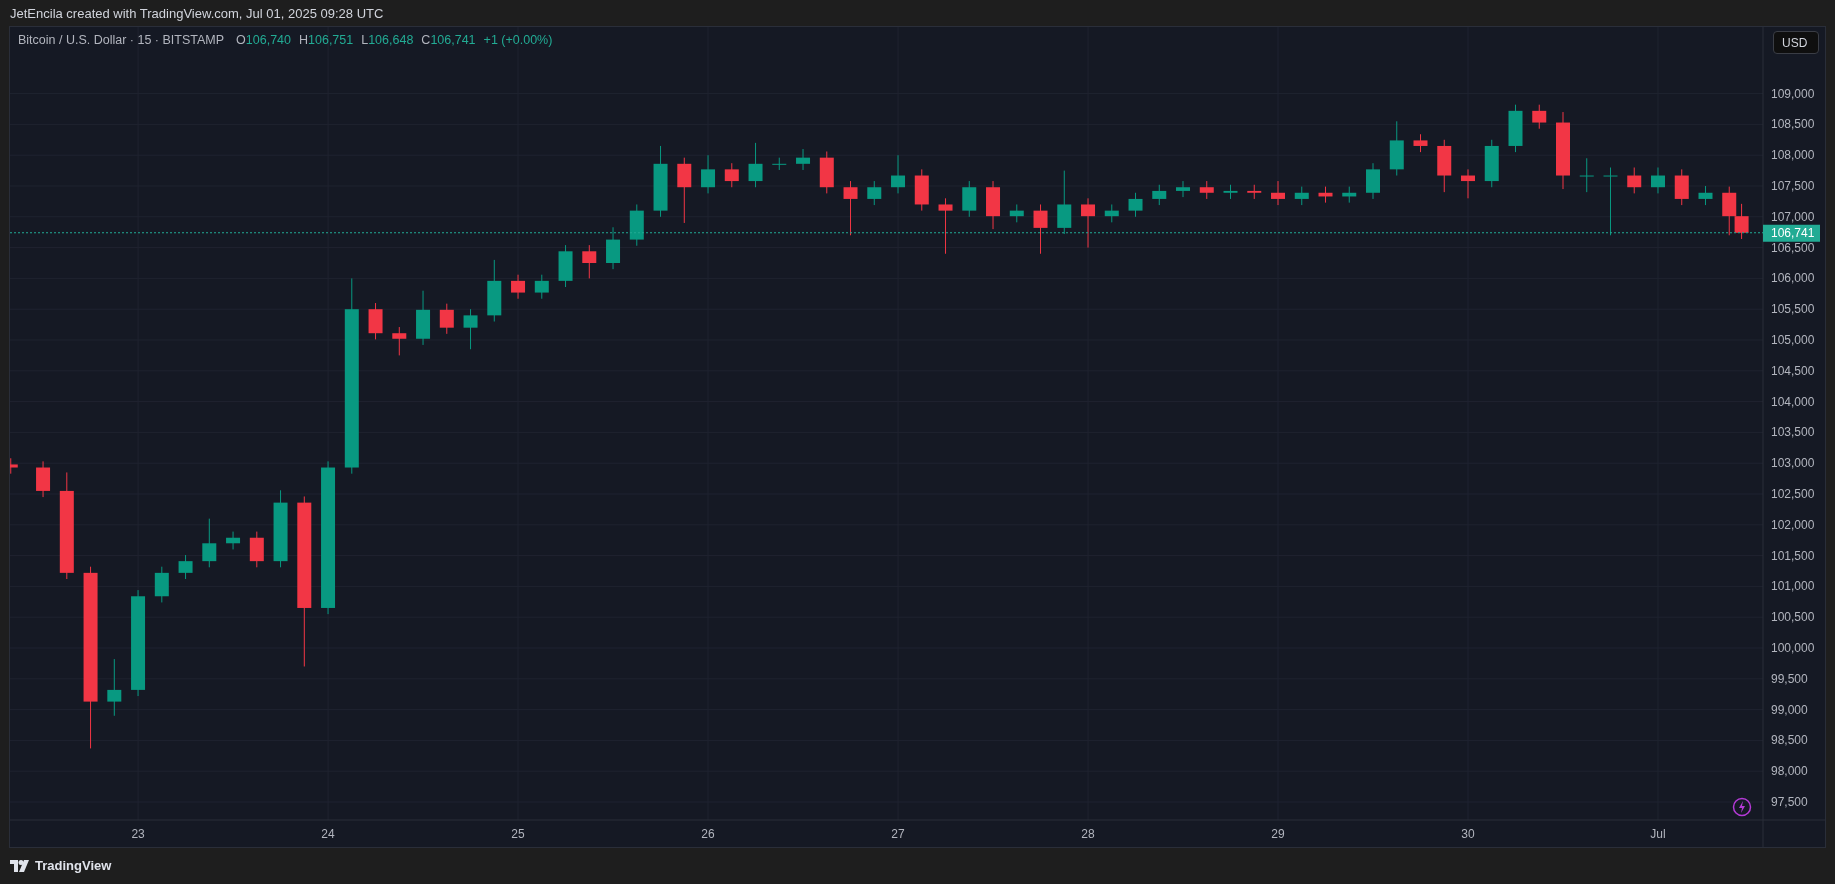  What do you see at coordinates (387, 40) in the screenshot?
I see `ohlc-value: L106,648` at bounding box center [387, 40].